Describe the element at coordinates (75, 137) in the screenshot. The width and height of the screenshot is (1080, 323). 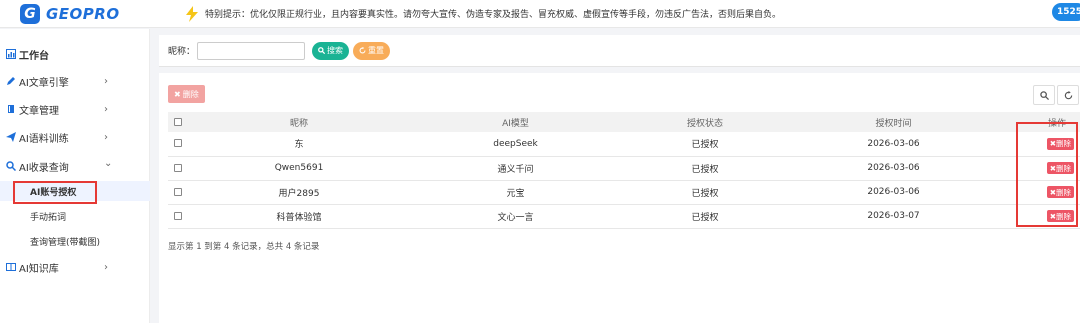
I see `sidebar-item-ai-corpus-training: AI语料训练 ›` at that location.